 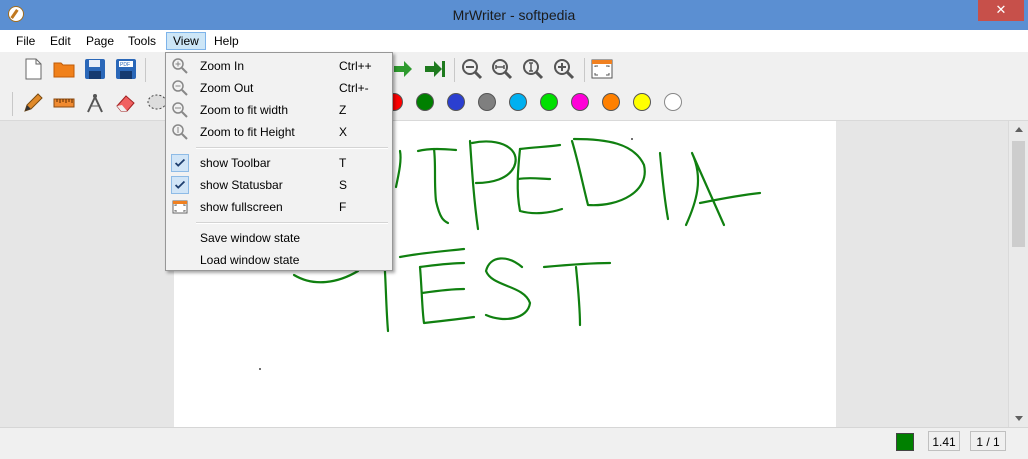 I want to click on last-page-icon, so click(x=435, y=69).